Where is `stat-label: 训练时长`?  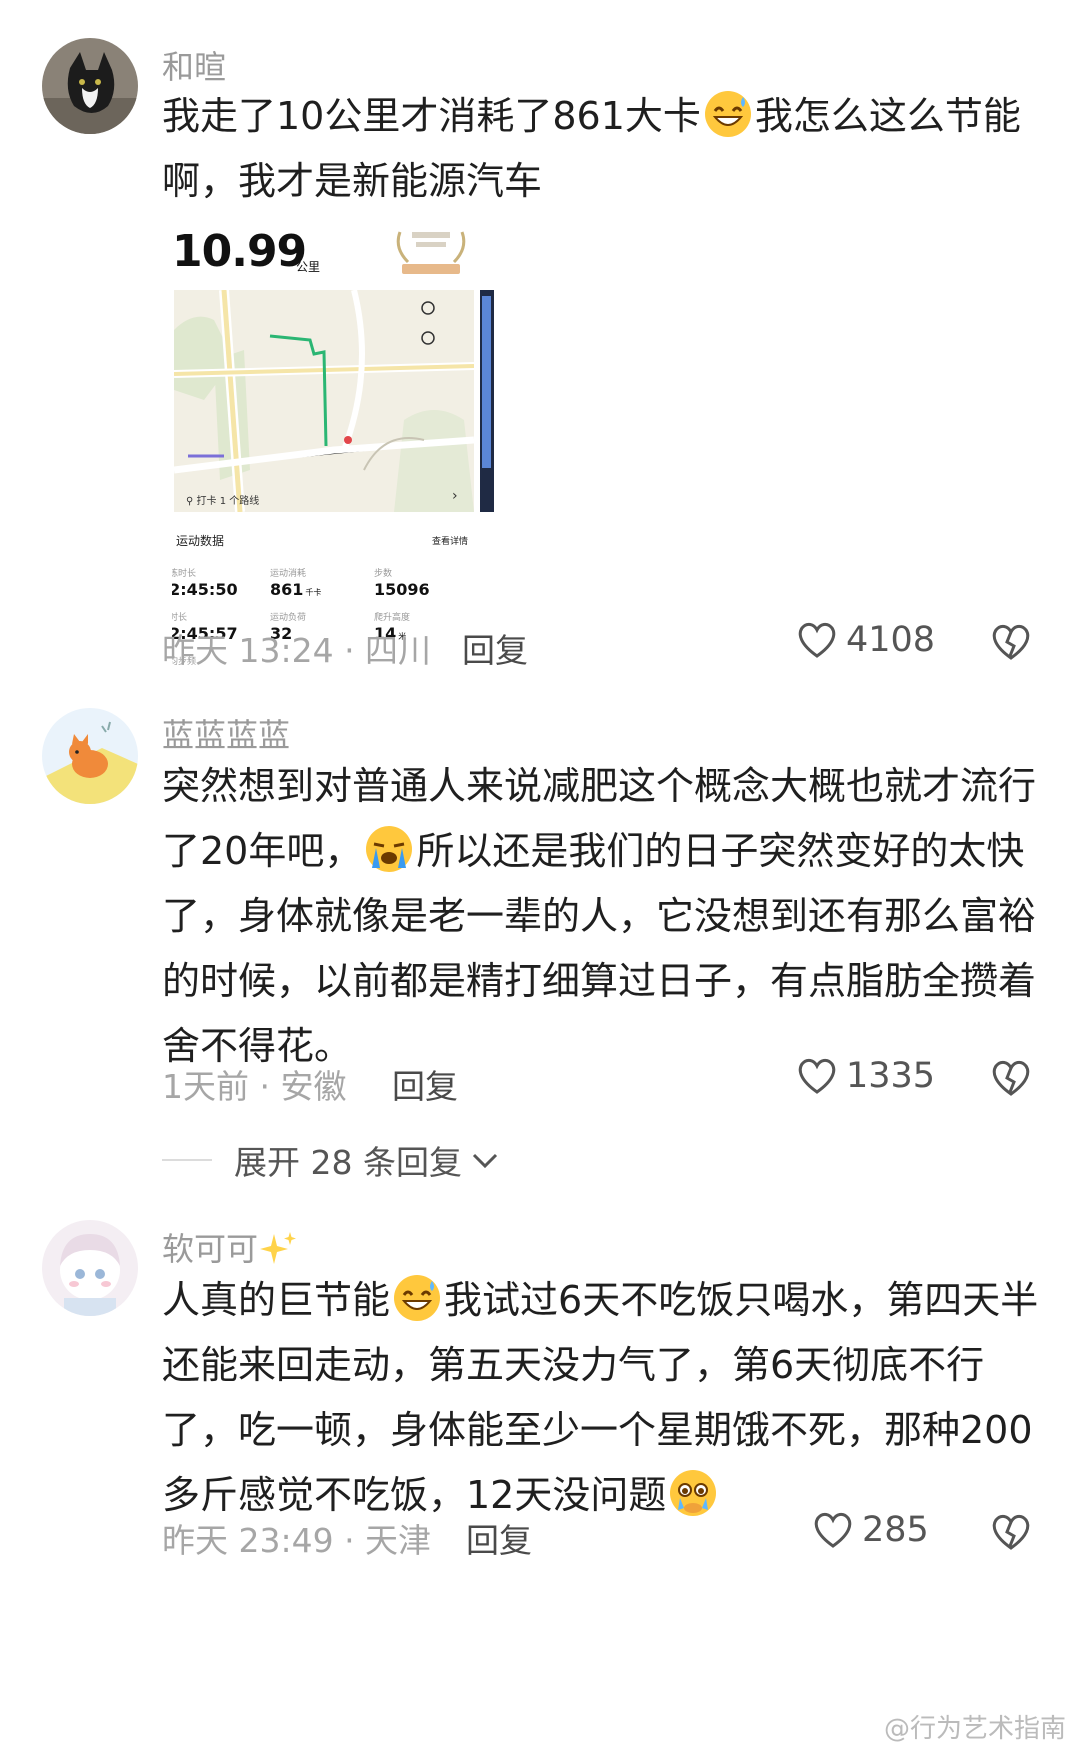
stat-label: 训练时长 is located at coordinates (184, 574).